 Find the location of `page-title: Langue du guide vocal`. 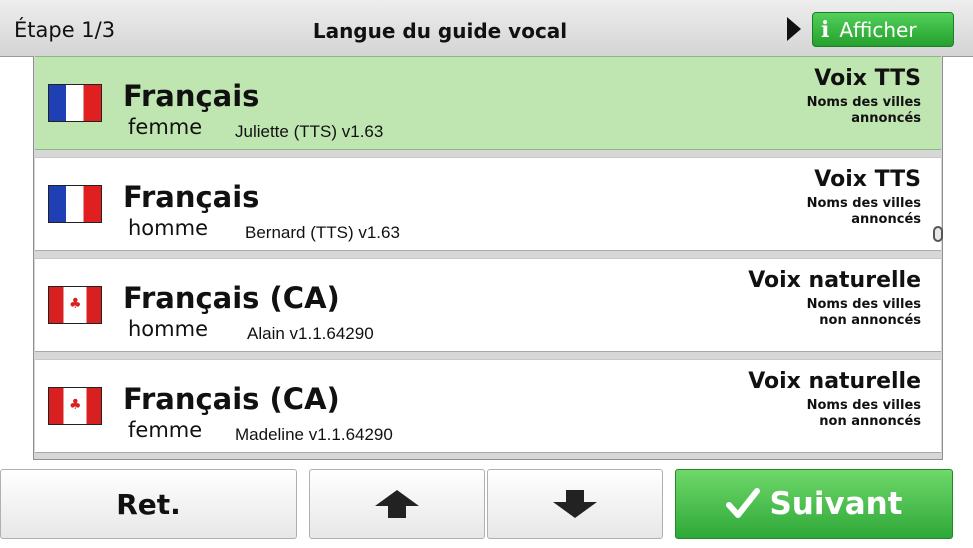

page-title: Langue du guide vocal is located at coordinates (440, 31).